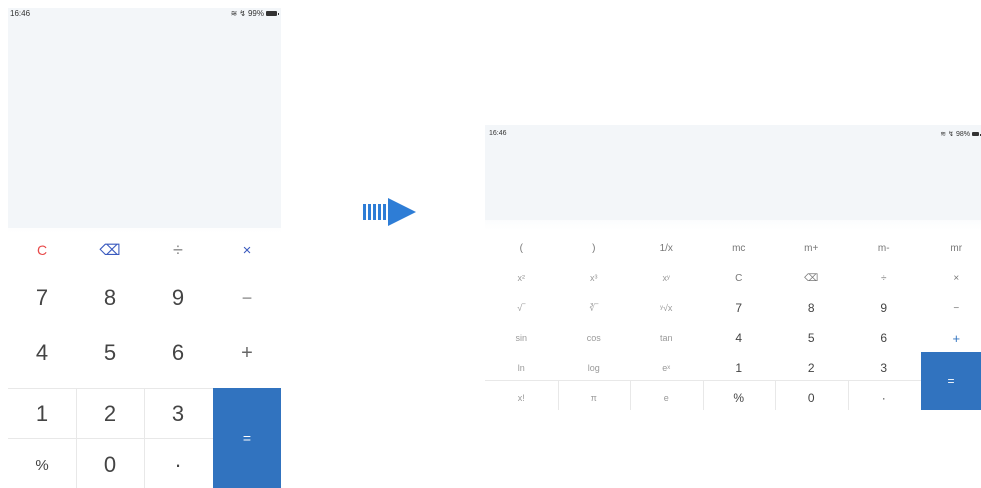  Describe the element at coordinates (144, 118) in the screenshot. I see `calculator-display` at that location.